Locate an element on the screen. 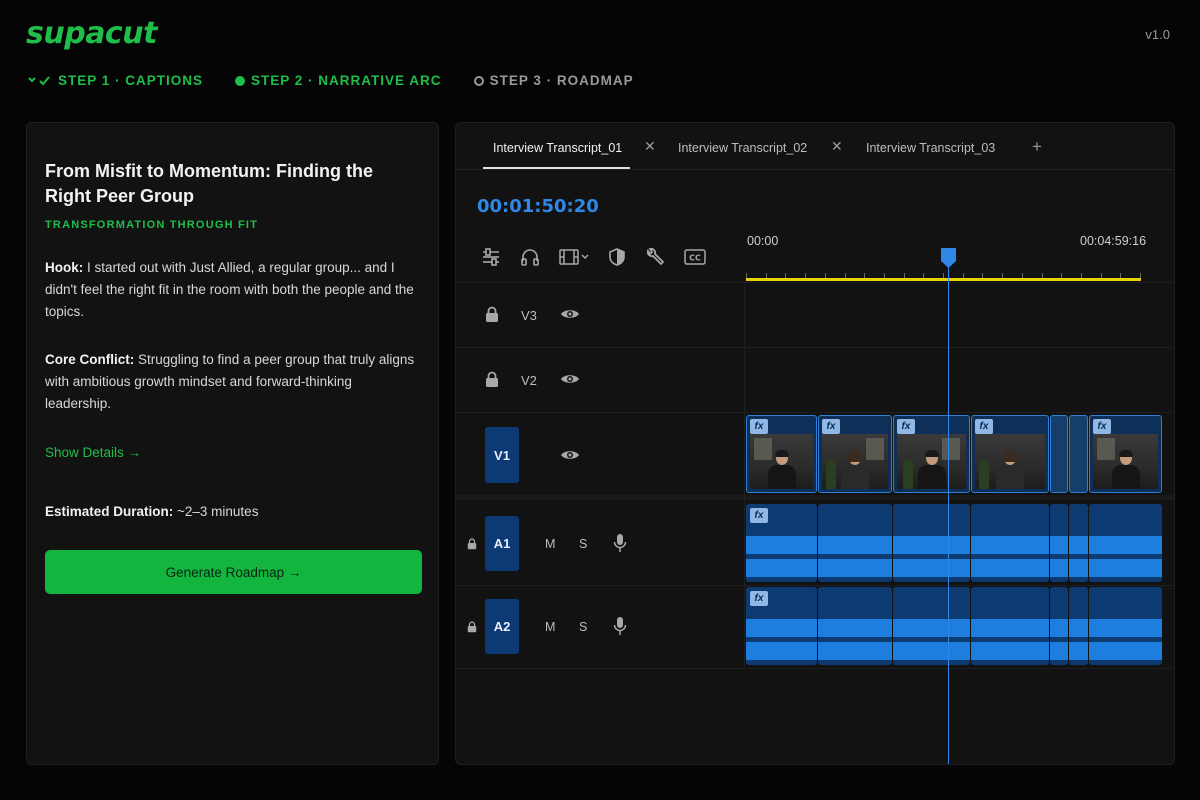  film-icon is located at coordinates (574, 257).